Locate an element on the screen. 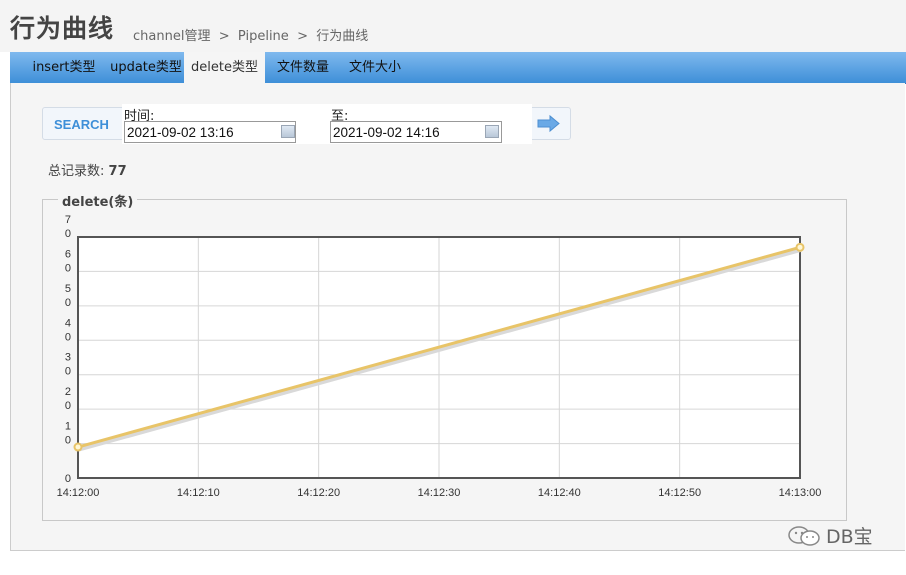 The height and width of the screenshot is (575, 906). y-tick-label: 30 is located at coordinates (68, 365).